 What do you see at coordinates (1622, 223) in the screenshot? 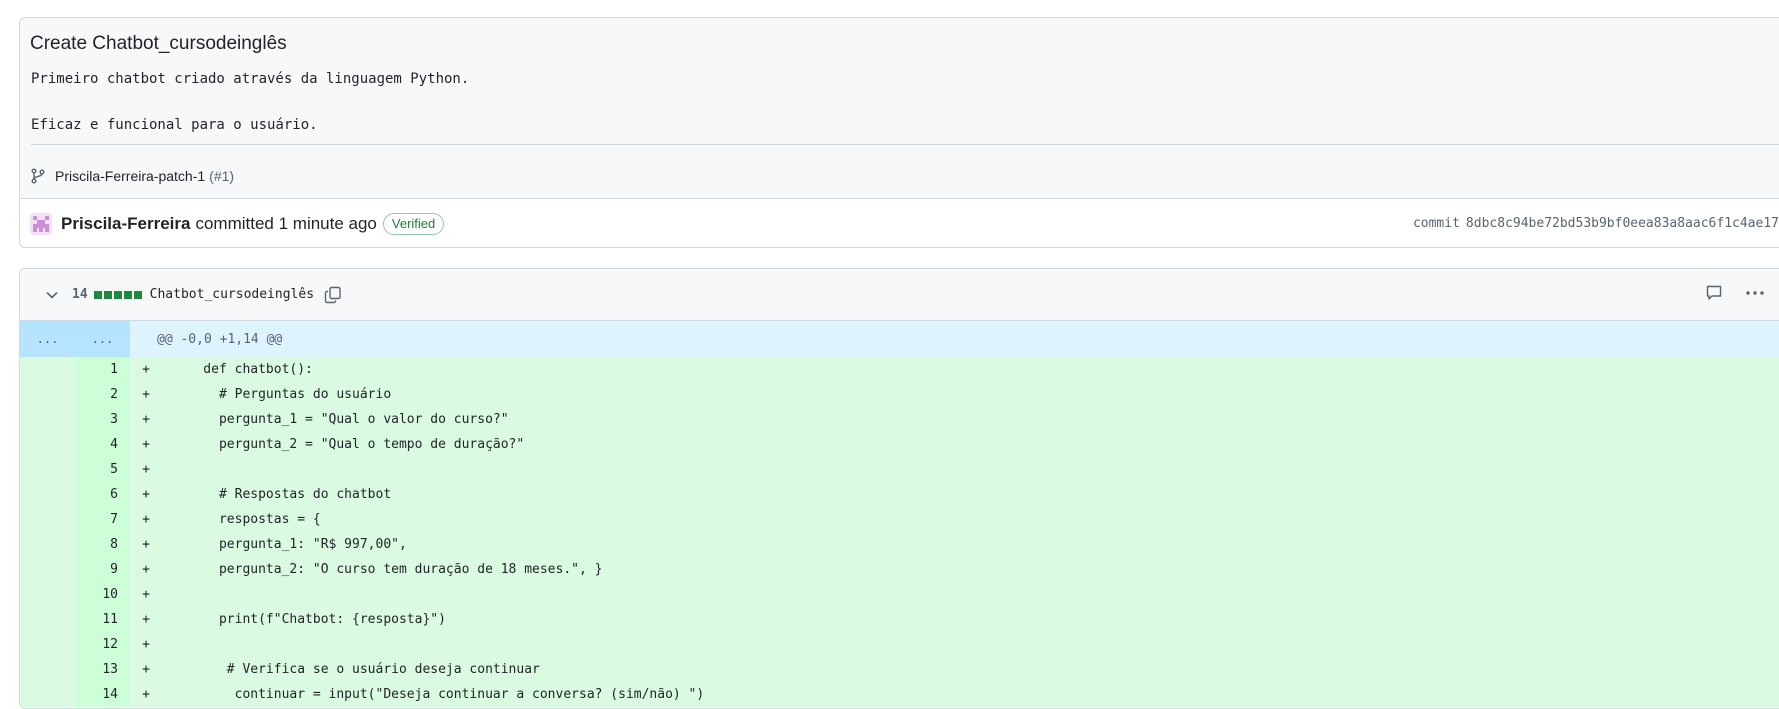
I see `commit-sha-value: 8dbc8c94be72bd53b9bf0eea83a8aac6f1c4ae17` at bounding box center [1622, 223].